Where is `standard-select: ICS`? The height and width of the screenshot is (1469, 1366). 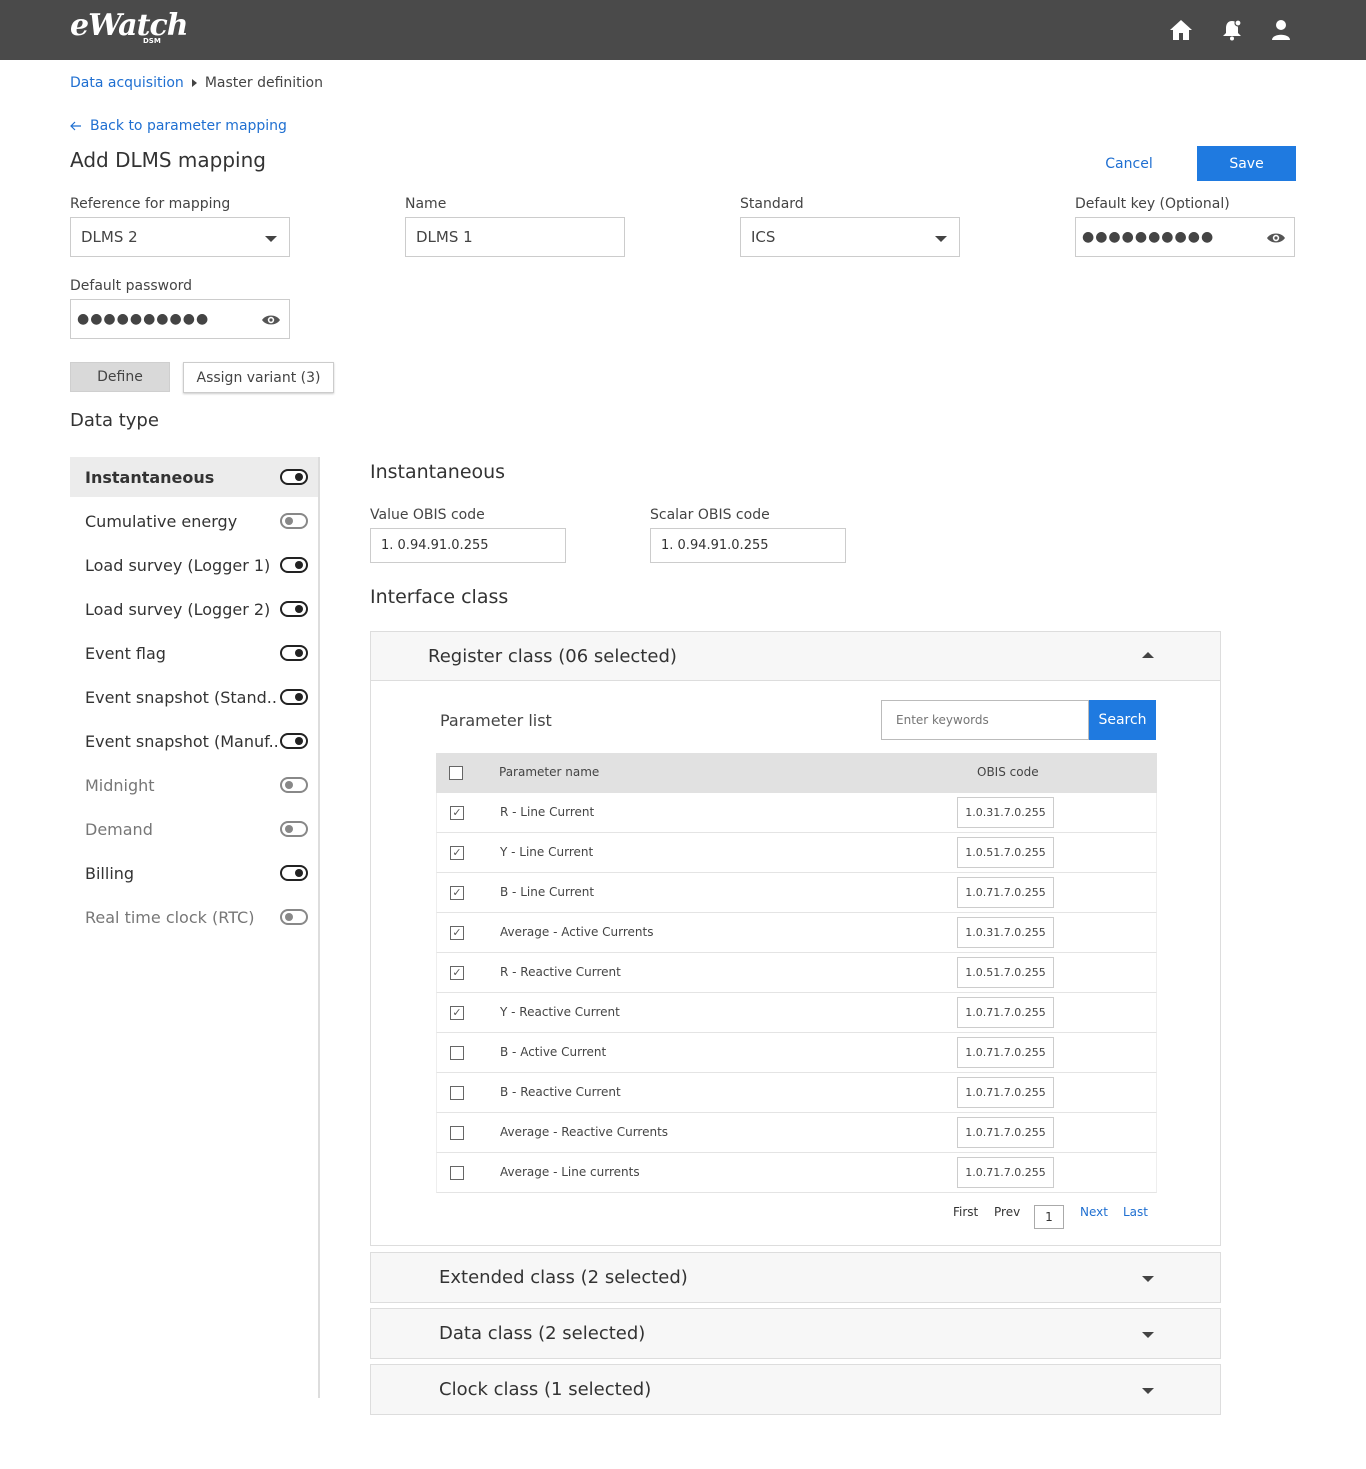
standard-select: ICS is located at coordinates (850, 237).